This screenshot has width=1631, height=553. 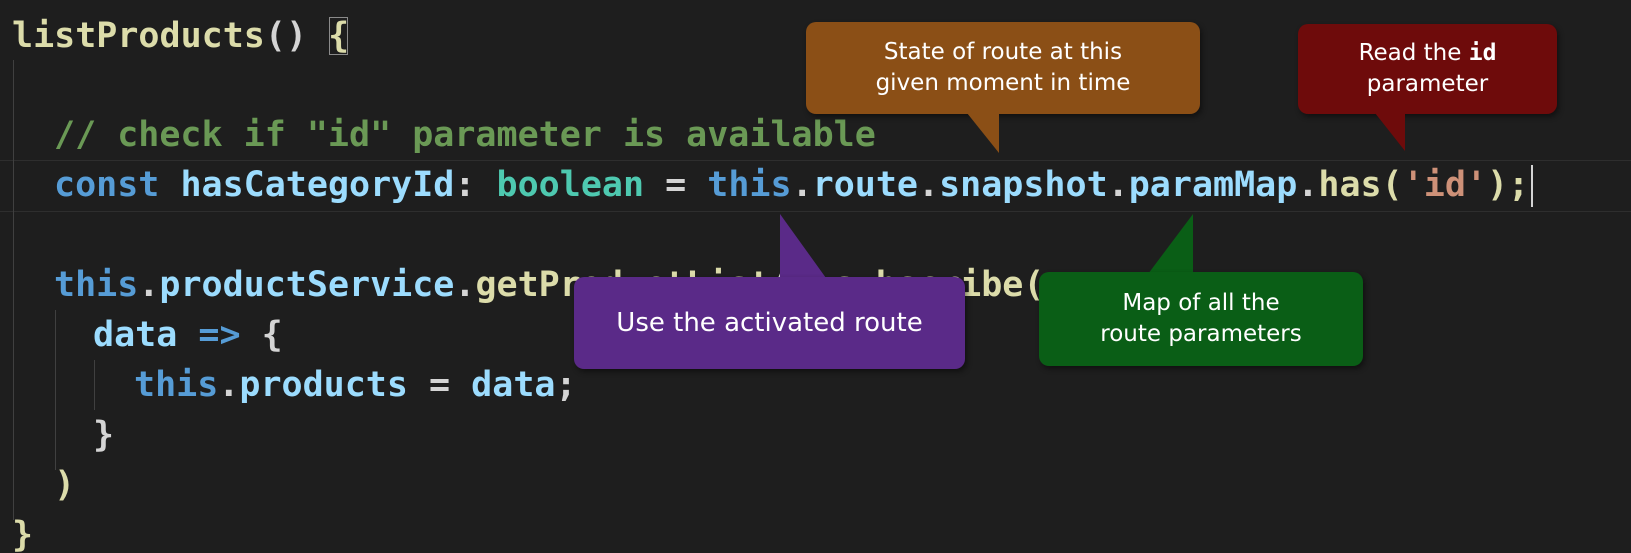 I want to click on code-line-comment: // check if "id" parameter is available, so click(x=465, y=135).